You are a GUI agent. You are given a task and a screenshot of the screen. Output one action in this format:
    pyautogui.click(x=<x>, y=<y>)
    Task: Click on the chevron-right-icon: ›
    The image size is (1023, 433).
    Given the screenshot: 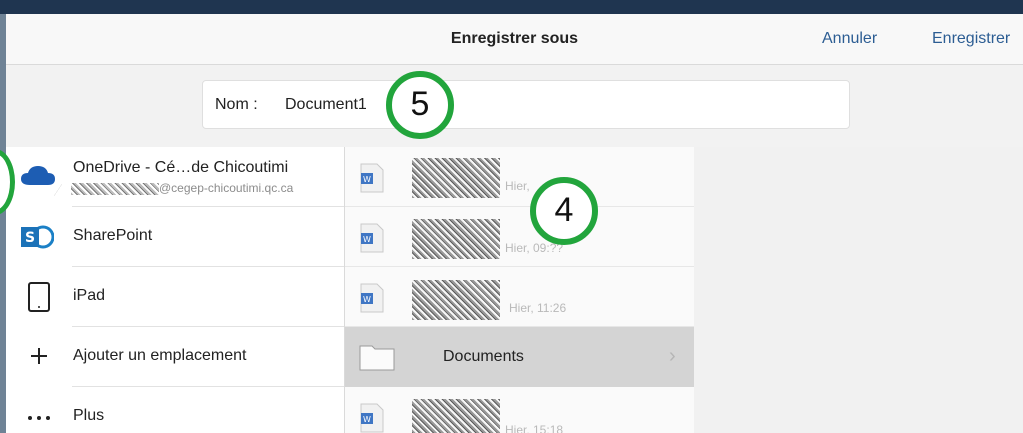 What is the action you would take?
    pyautogui.click(x=672, y=356)
    